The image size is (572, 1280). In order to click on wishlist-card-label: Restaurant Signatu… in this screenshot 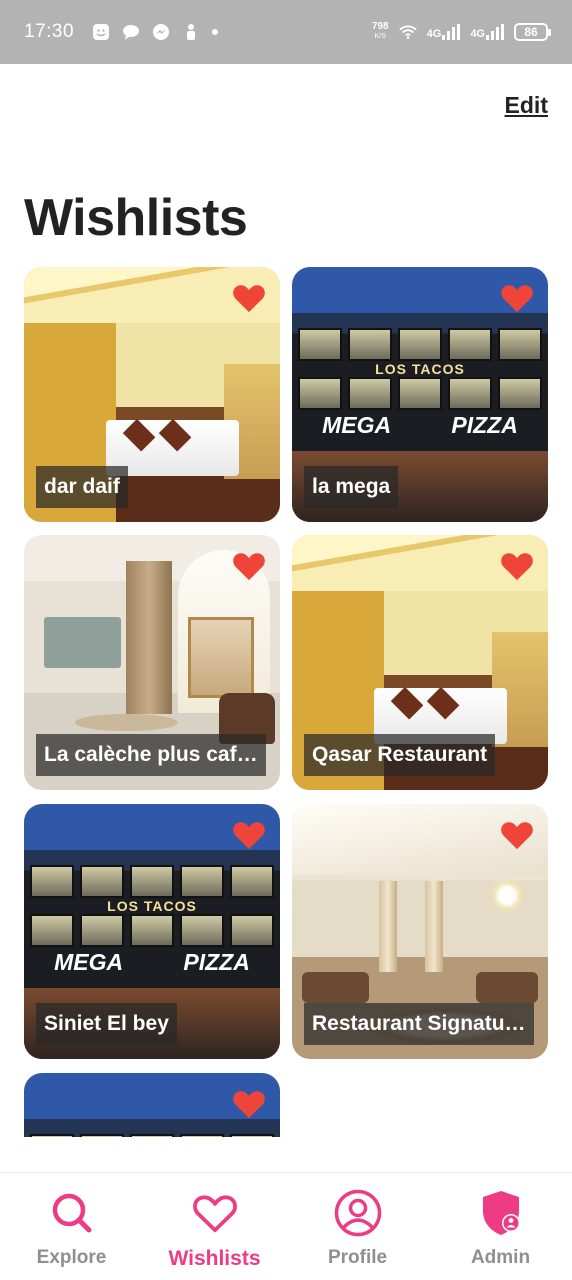, I will do `click(419, 1024)`.